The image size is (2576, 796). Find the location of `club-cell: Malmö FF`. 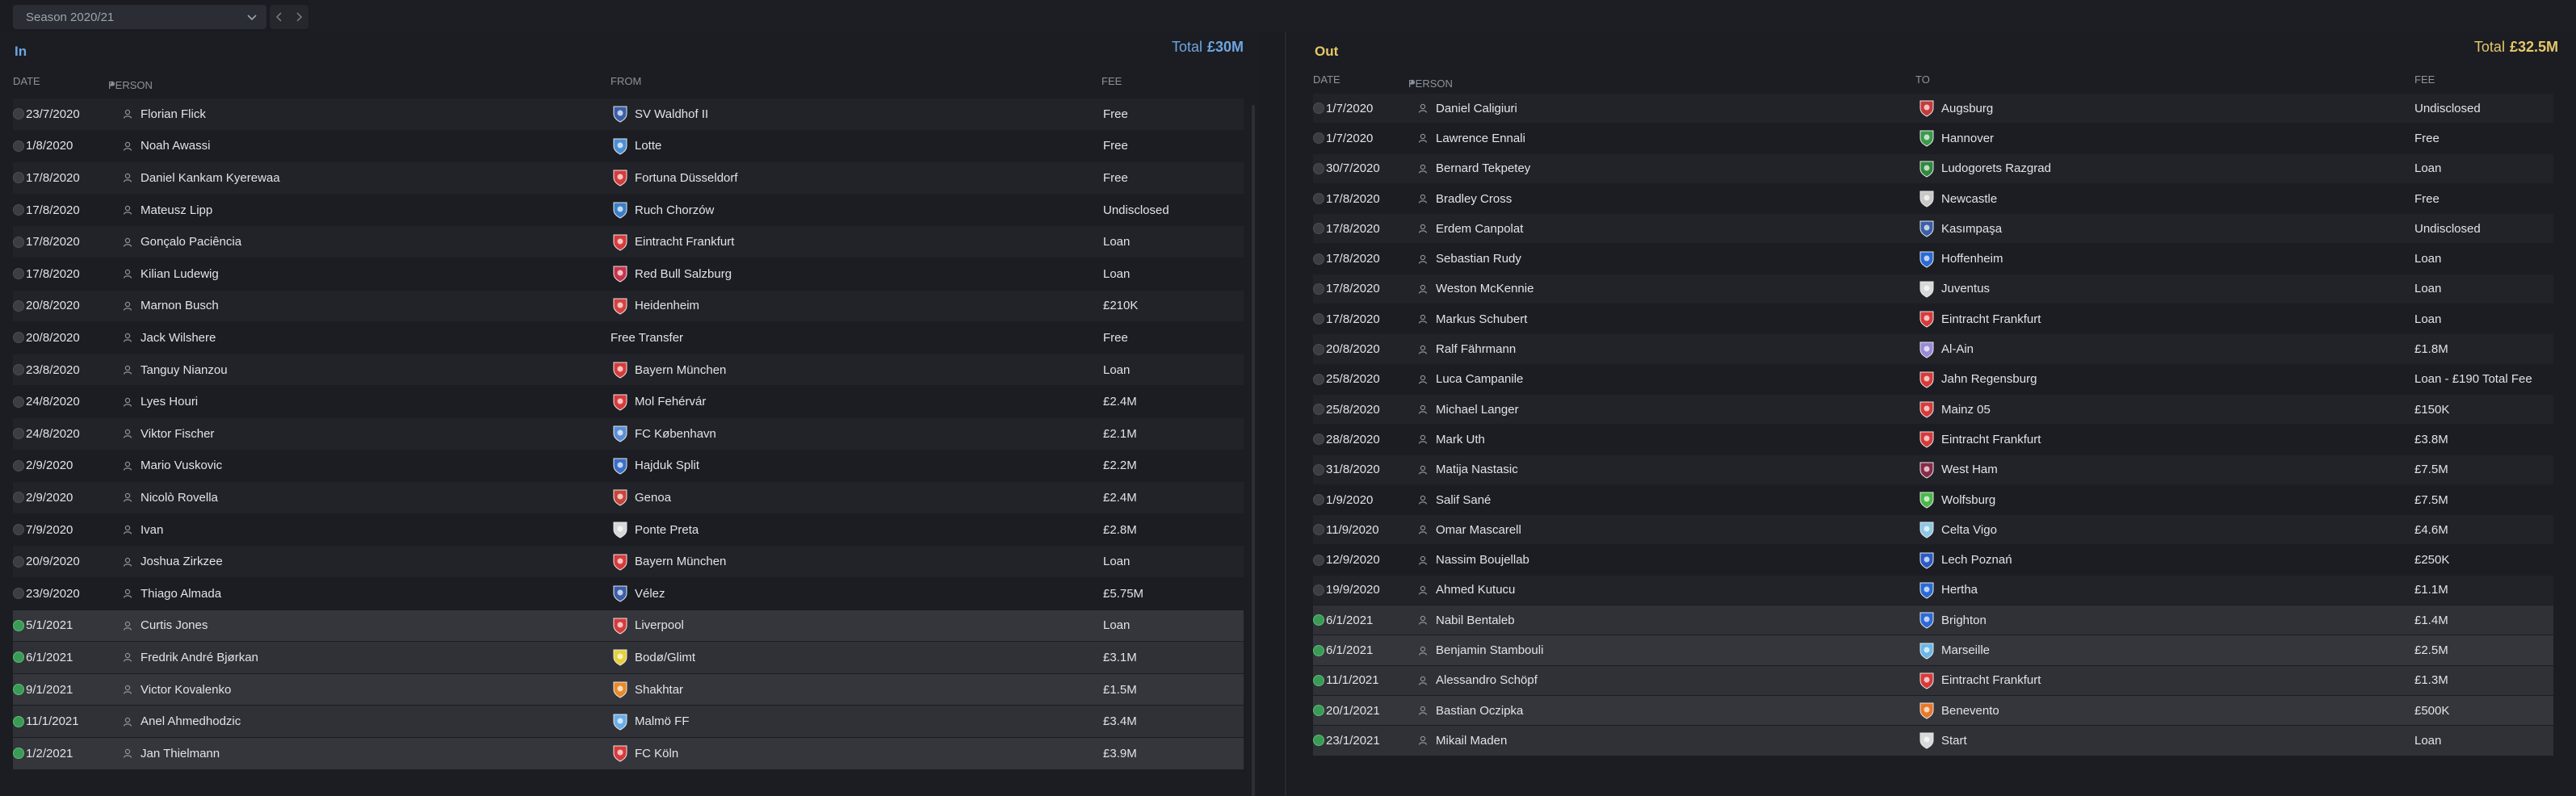

club-cell: Malmö FF is located at coordinates (650, 721).